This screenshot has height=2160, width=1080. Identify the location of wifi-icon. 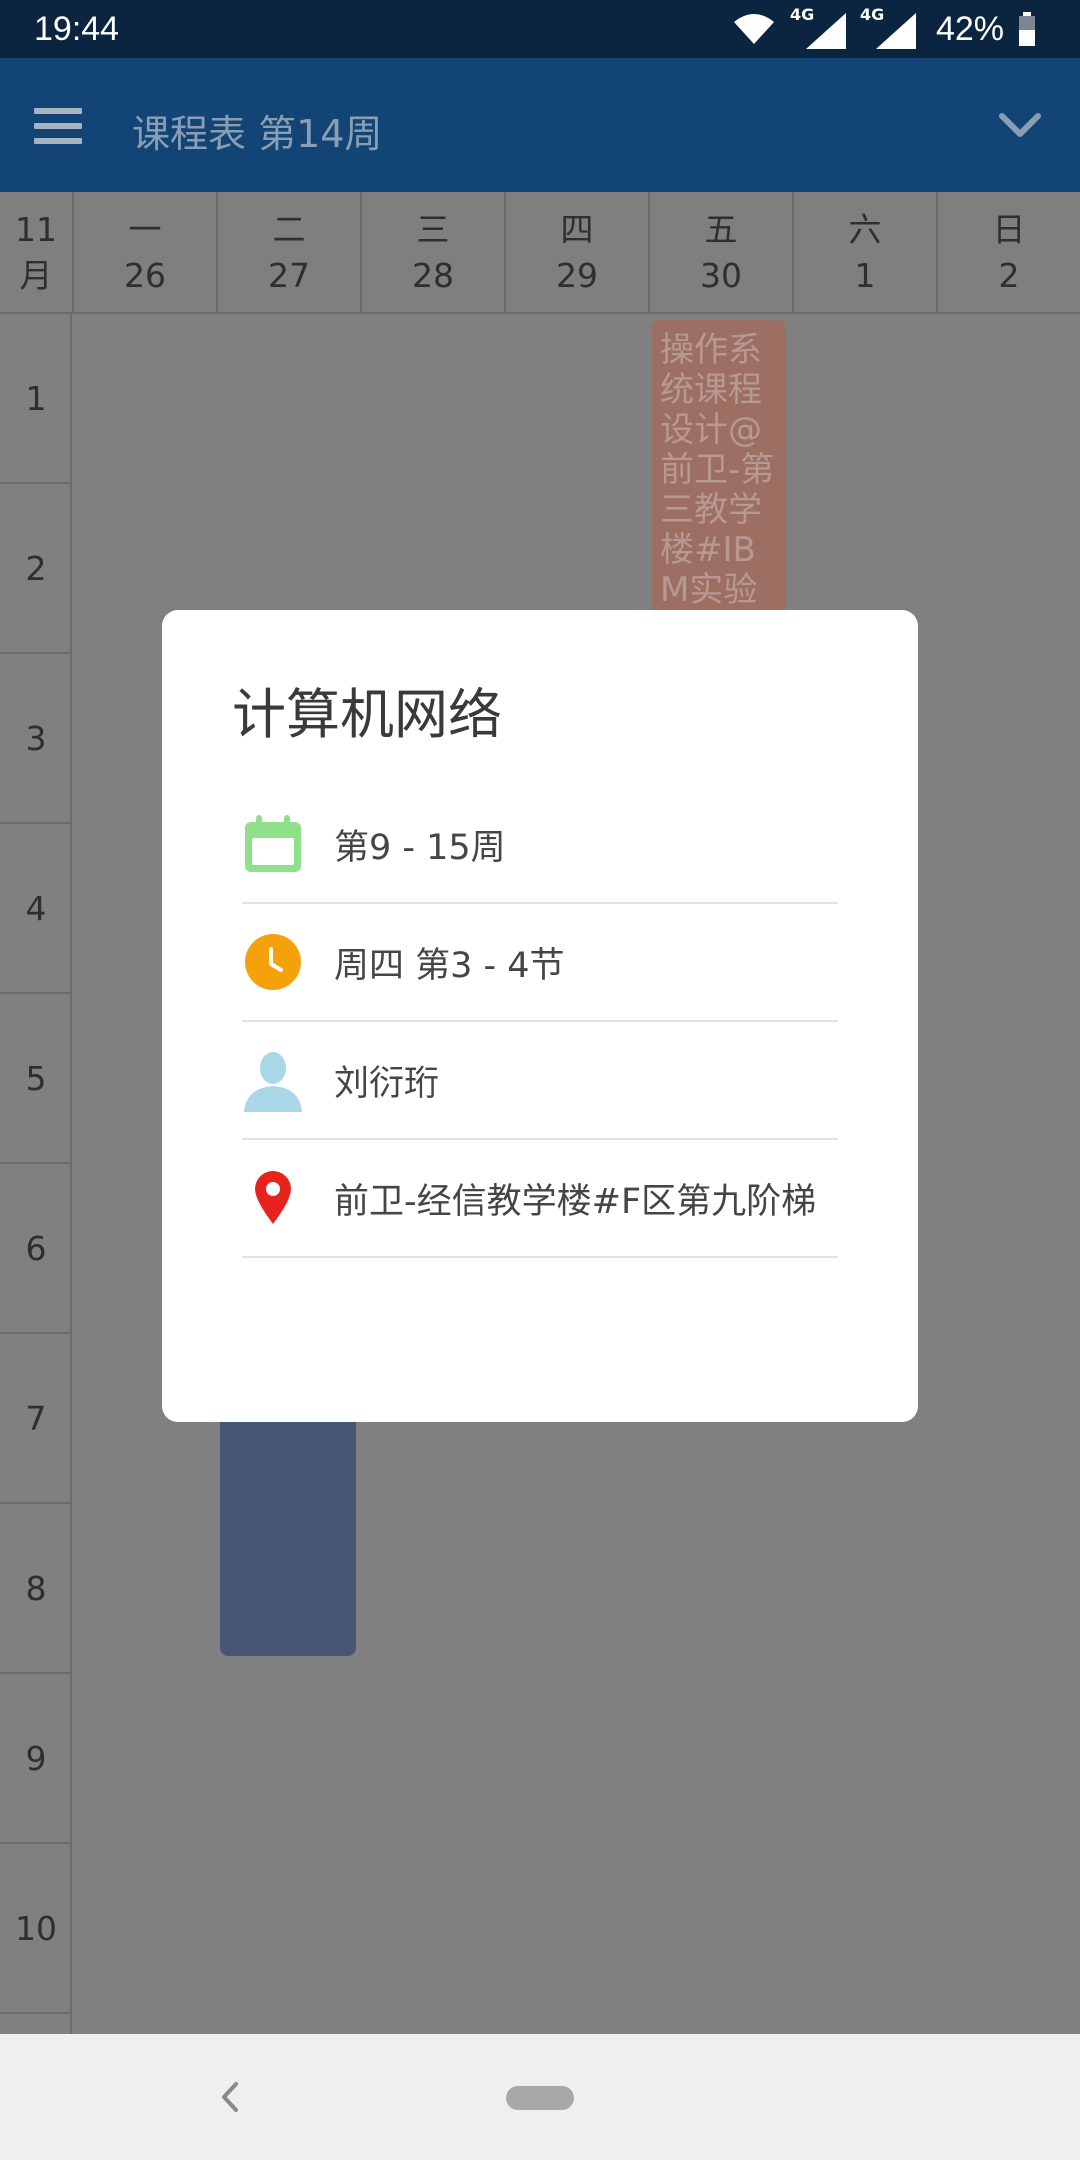
(753, 29).